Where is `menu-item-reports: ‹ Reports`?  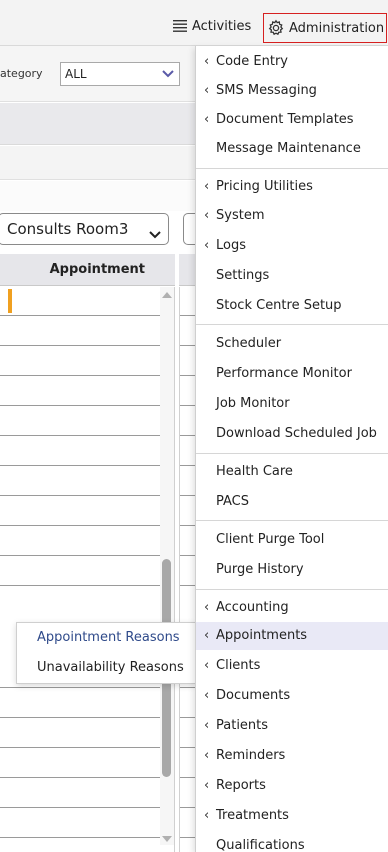
menu-item-reports: ‹ Reports is located at coordinates (292, 786).